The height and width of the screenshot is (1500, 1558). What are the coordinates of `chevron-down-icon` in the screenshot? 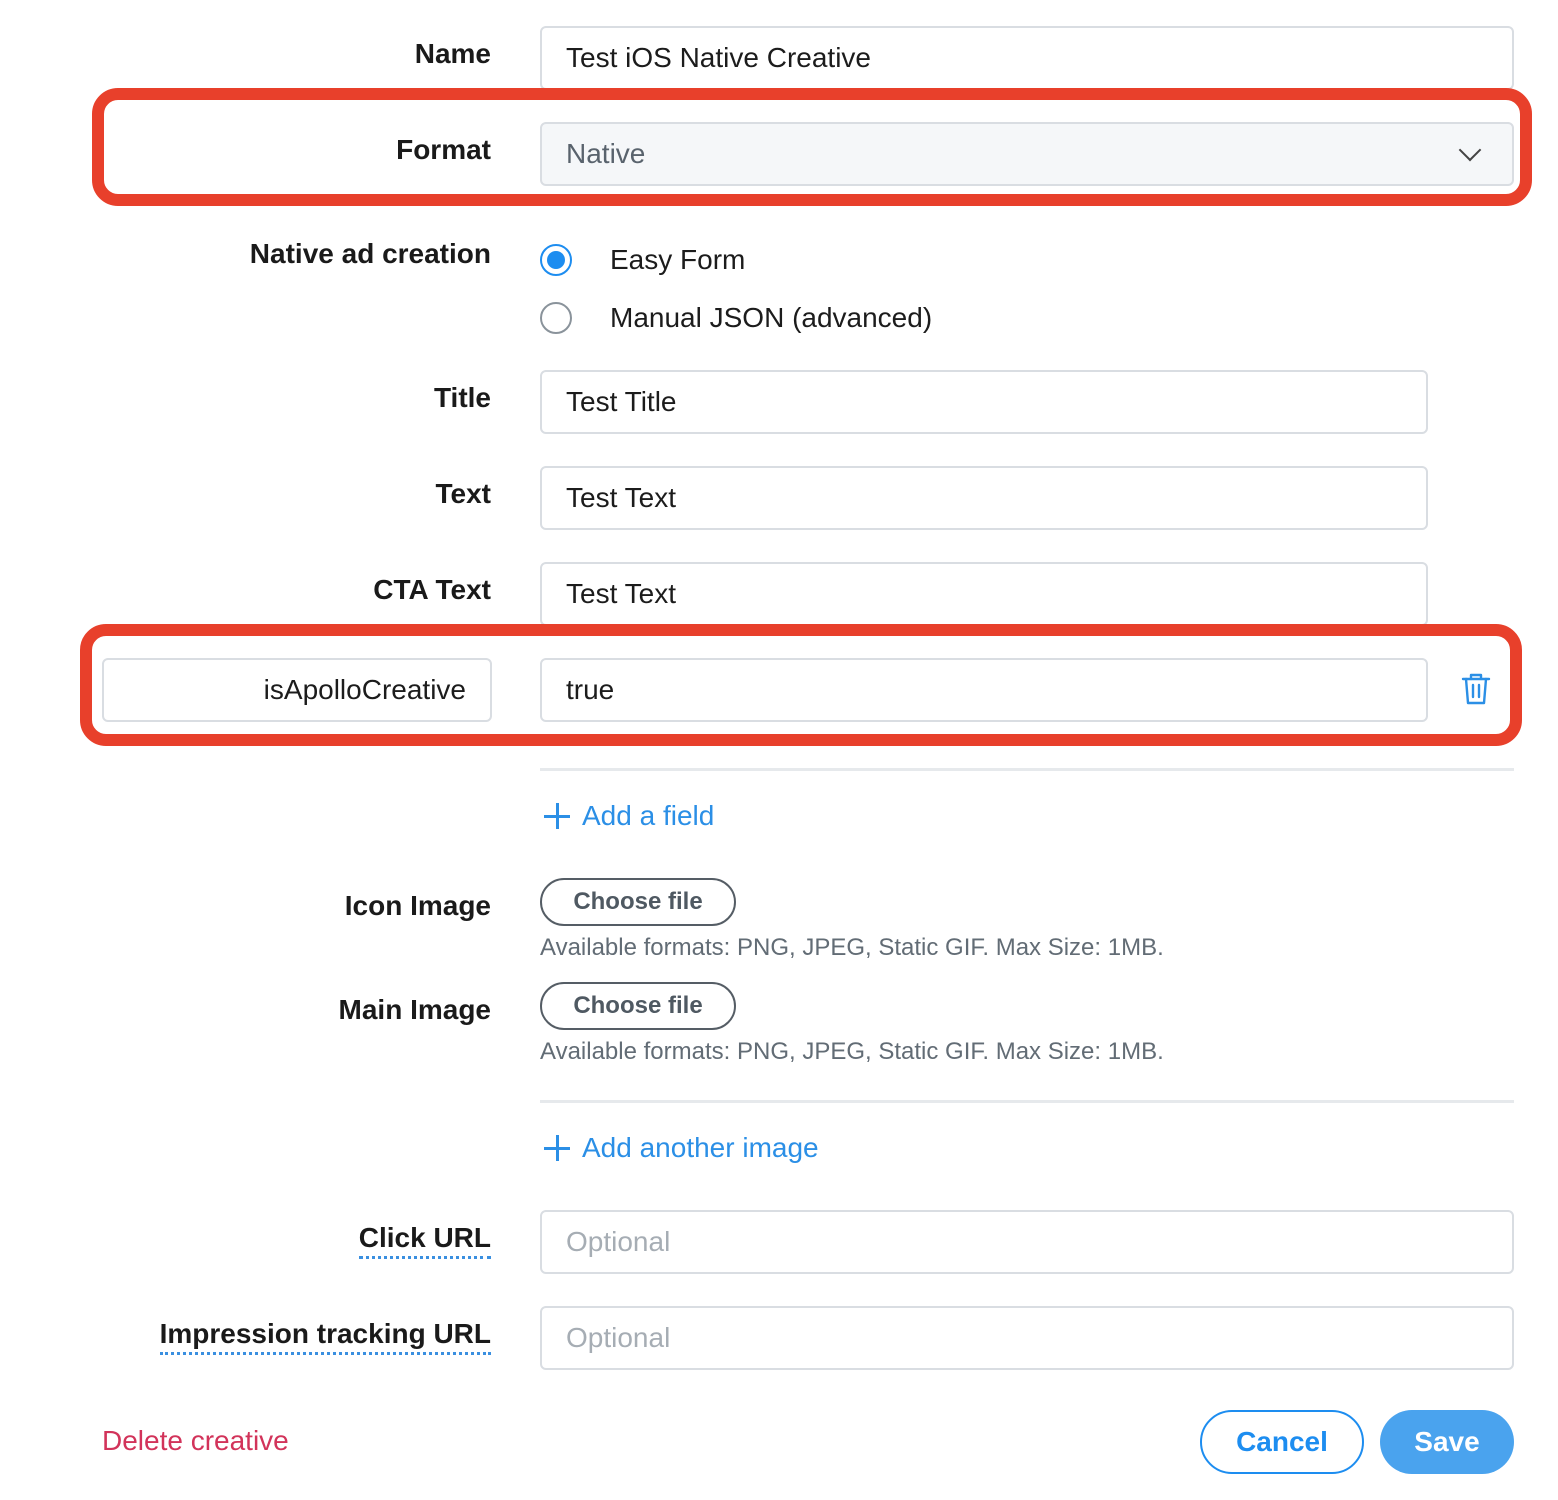 It's located at (1470, 150).